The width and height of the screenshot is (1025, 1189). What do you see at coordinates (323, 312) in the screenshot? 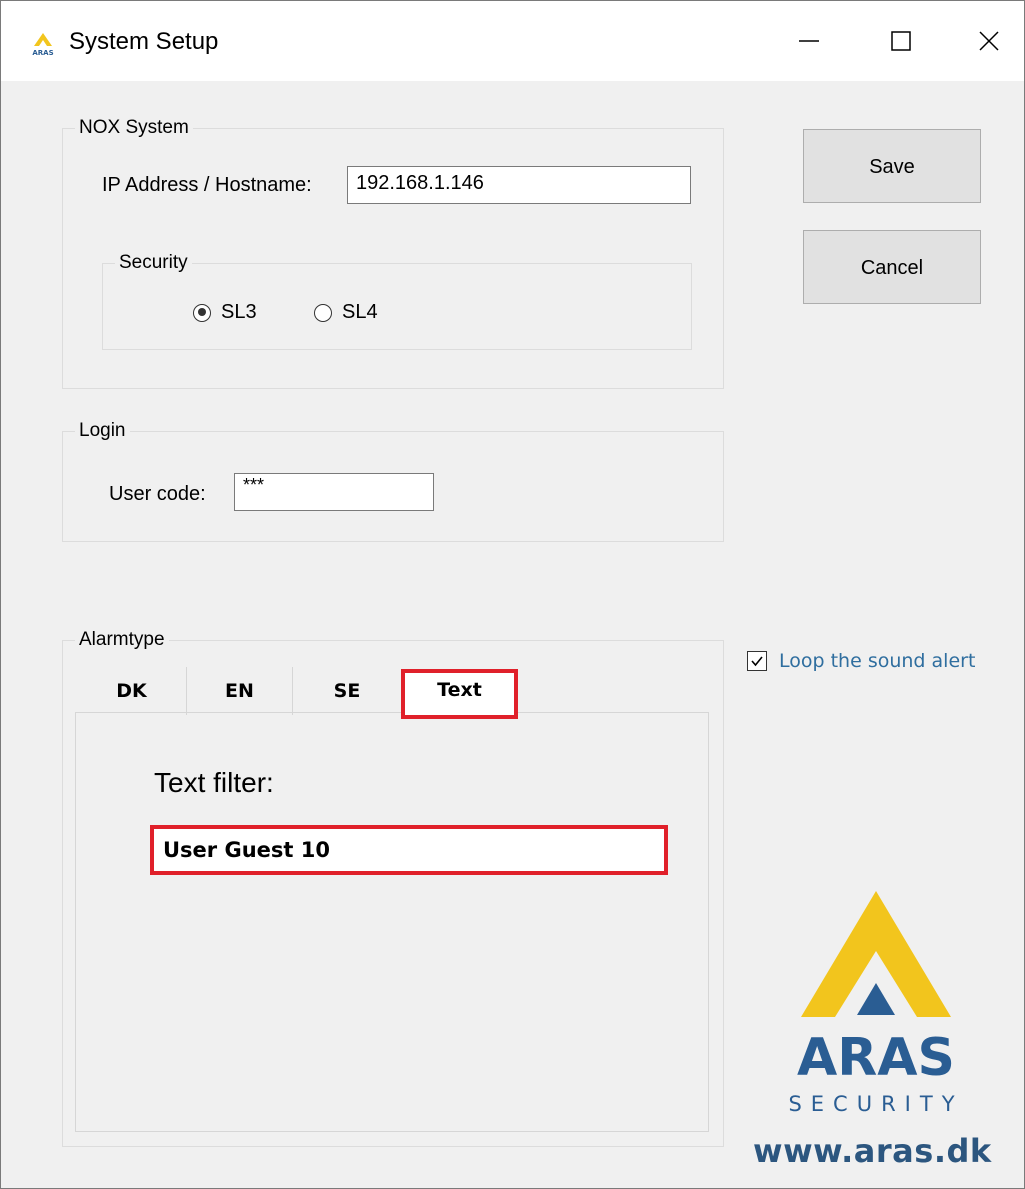
I see `radio-sl4-indicator` at bounding box center [323, 312].